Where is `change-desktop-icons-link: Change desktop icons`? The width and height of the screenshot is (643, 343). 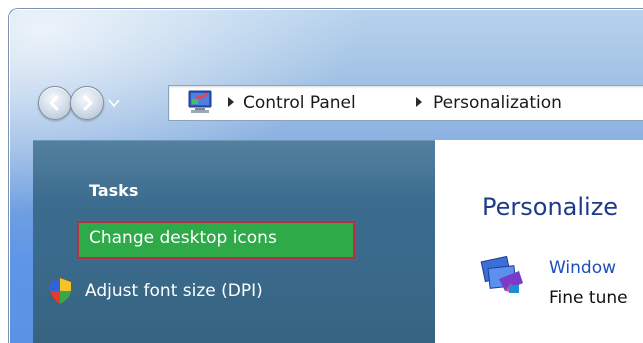
change-desktop-icons-link: Change desktop icons is located at coordinates (183, 238).